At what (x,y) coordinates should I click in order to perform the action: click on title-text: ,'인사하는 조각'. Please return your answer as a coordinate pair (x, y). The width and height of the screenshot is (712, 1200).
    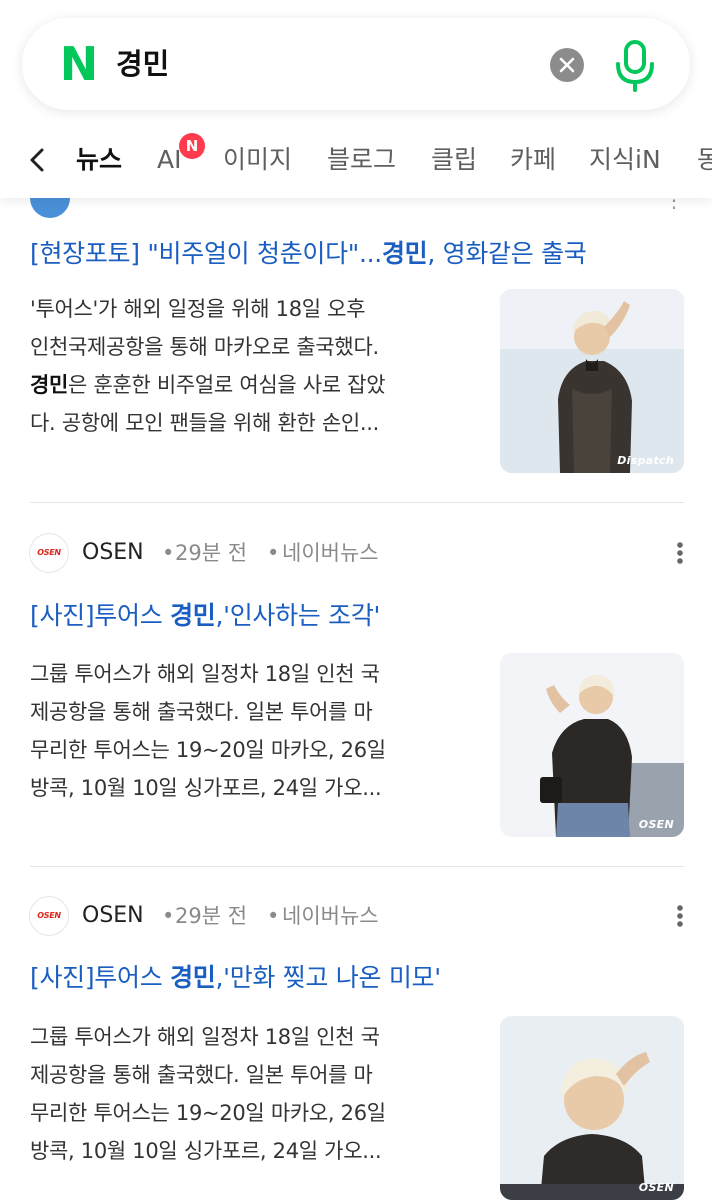
    Looking at the image, I should click on (298, 615).